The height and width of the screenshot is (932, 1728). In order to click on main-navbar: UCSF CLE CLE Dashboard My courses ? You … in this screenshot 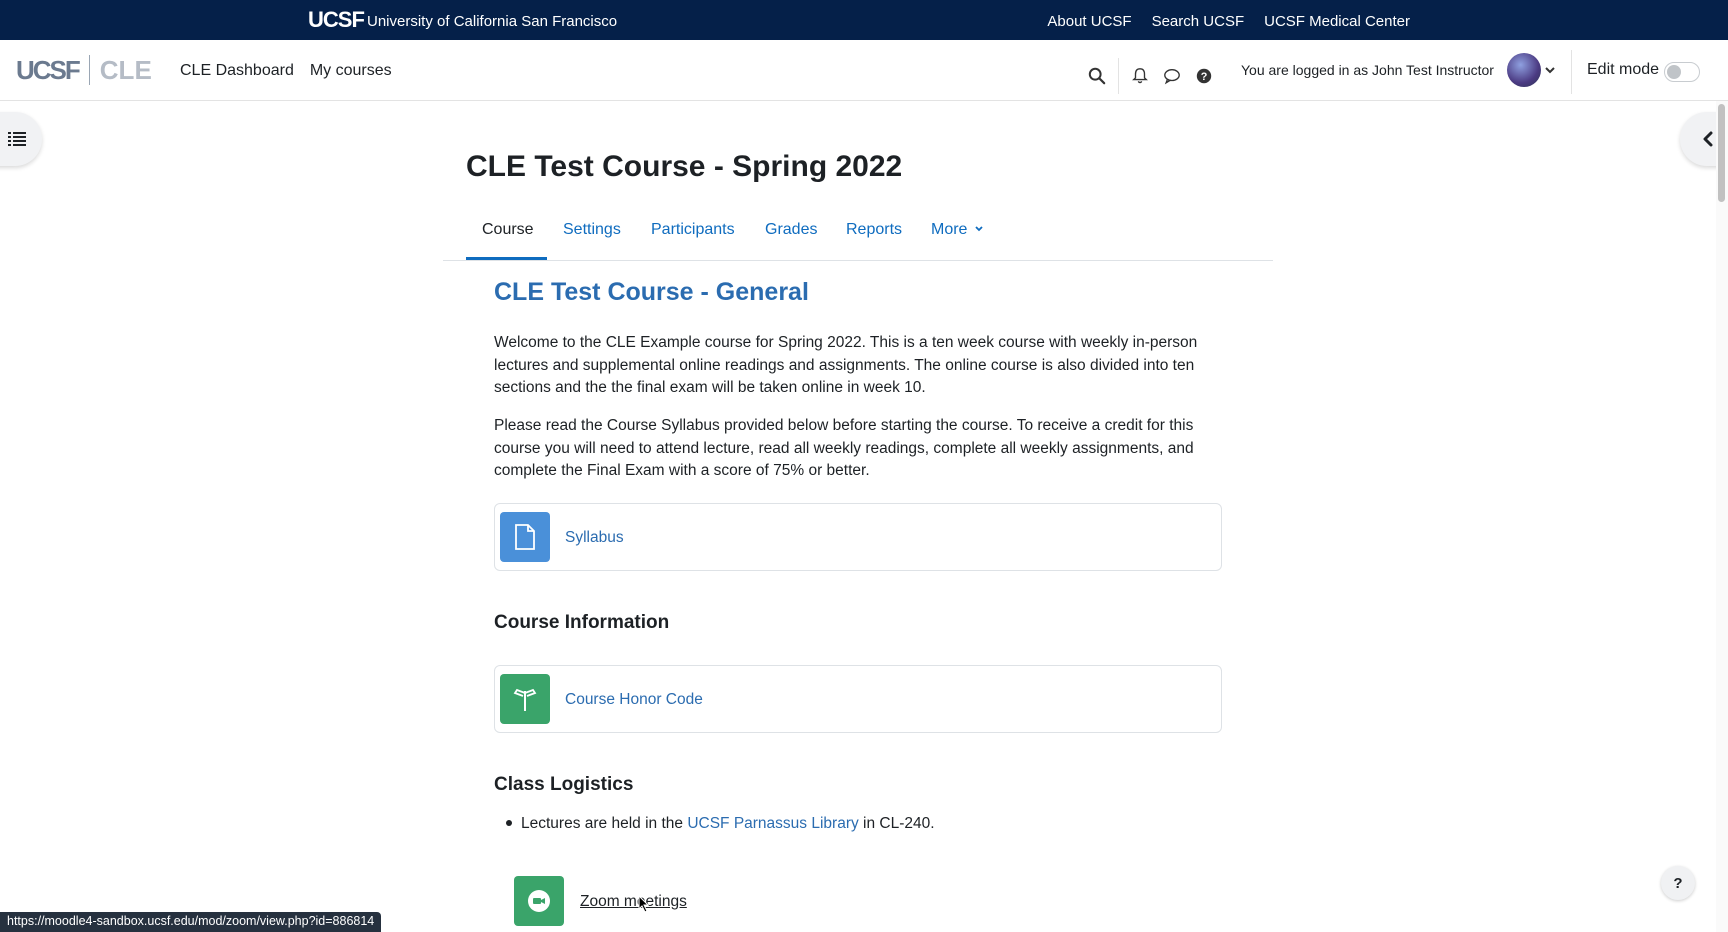, I will do `click(864, 70)`.